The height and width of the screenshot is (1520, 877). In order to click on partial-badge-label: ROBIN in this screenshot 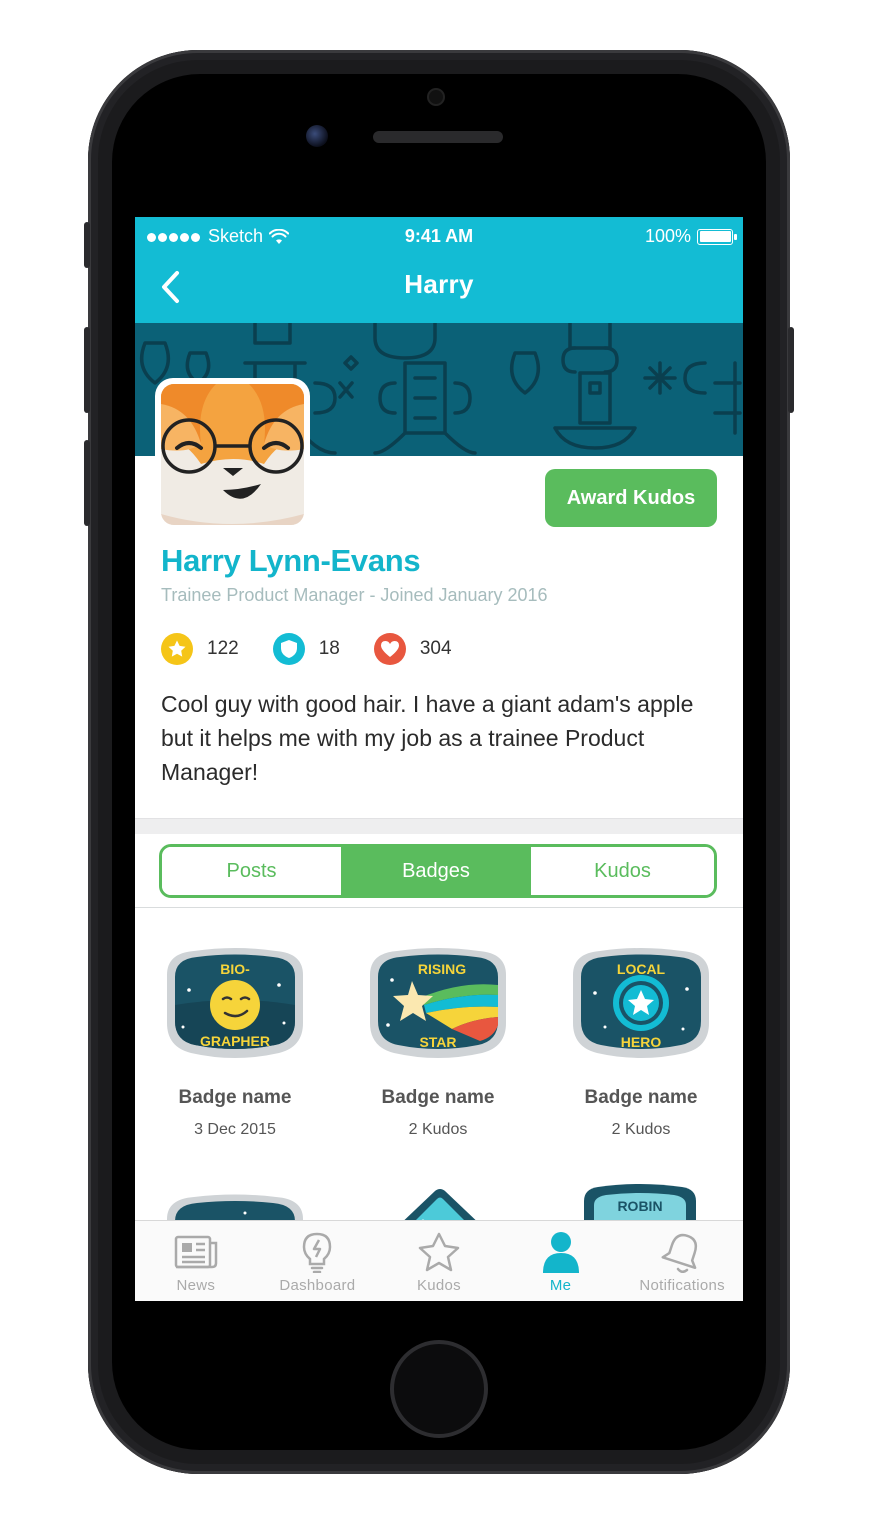, I will do `click(639, 1206)`.